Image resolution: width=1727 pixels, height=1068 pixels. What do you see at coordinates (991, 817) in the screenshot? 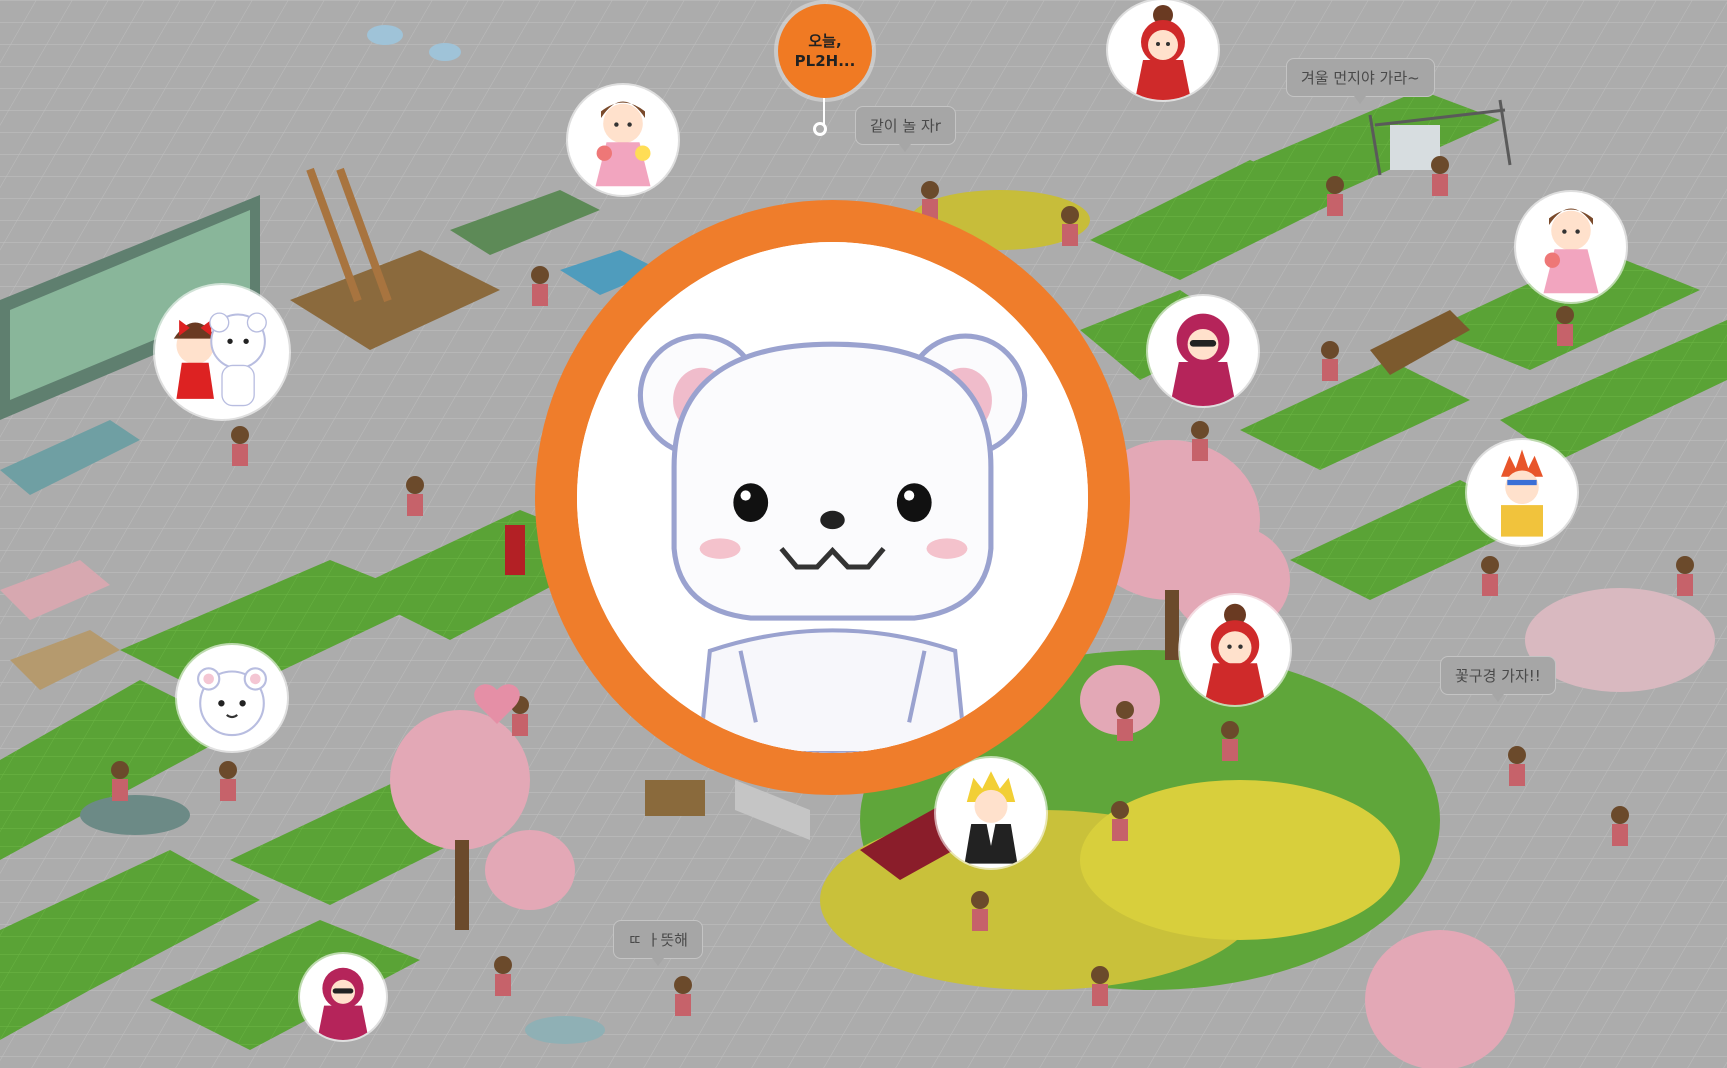
I see `boy-blonde-tuxedo-icon` at bounding box center [991, 817].